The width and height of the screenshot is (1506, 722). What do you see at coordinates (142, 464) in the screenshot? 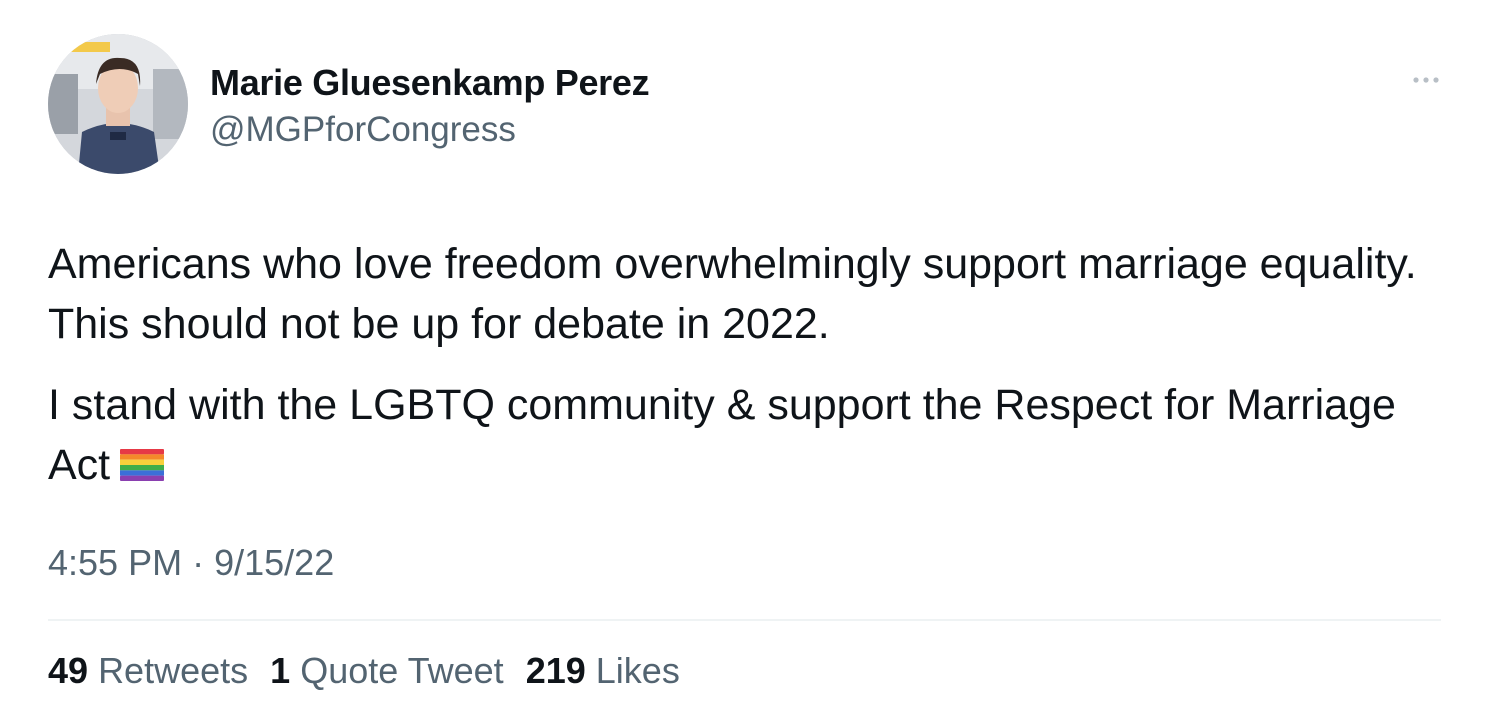
I see `rainbow-flag-icon` at bounding box center [142, 464].